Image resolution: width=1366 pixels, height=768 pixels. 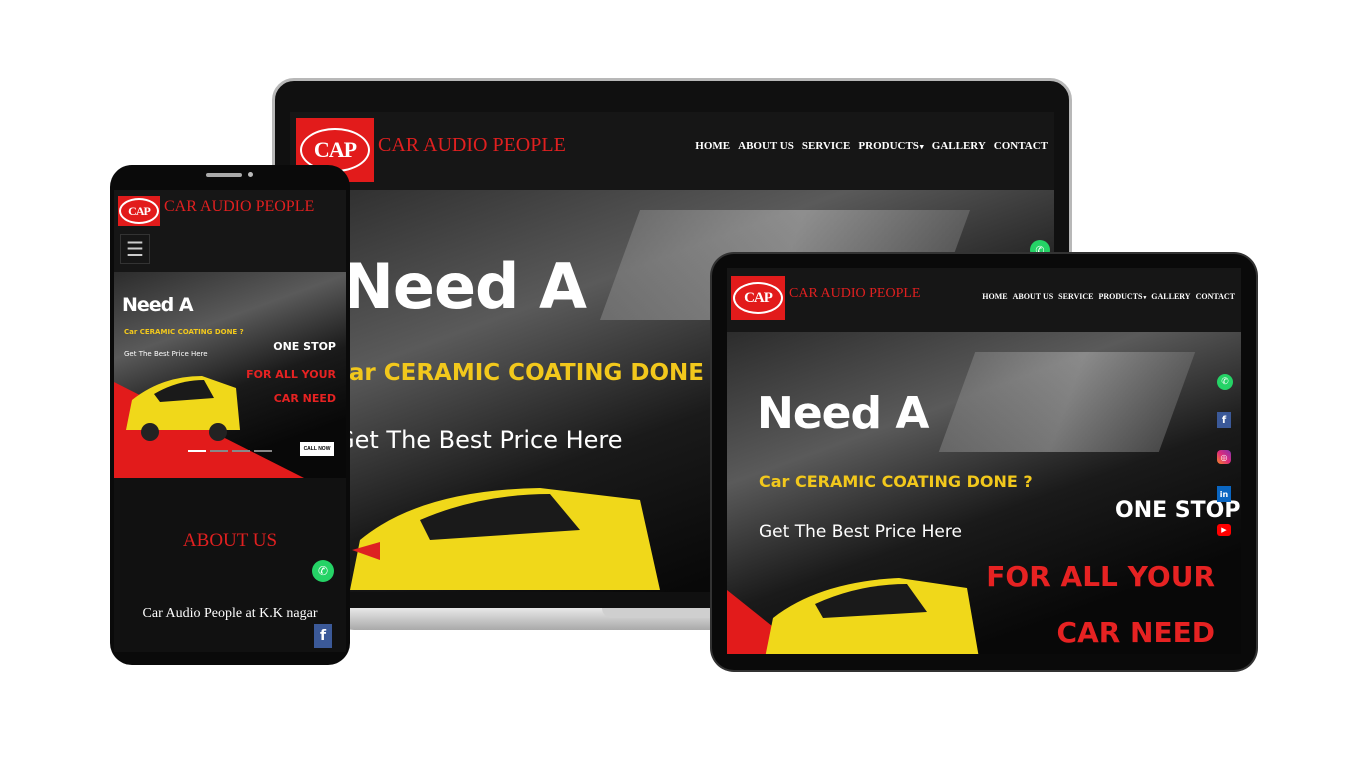 What do you see at coordinates (826, 146) in the screenshot?
I see `nav-service: SERVICE` at bounding box center [826, 146].